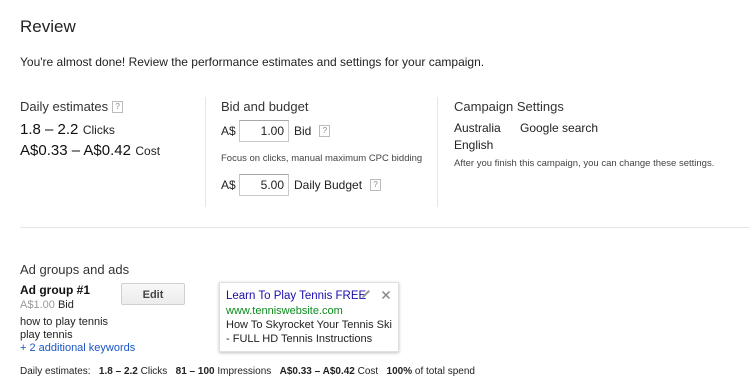 This screenshot has height=391, width=750. What do you see at coordinates (299, 339) in the screenshot?
I see `ad-description-line-2: - FULL HD Tennis Instructions` at bounding box center [299, 339].